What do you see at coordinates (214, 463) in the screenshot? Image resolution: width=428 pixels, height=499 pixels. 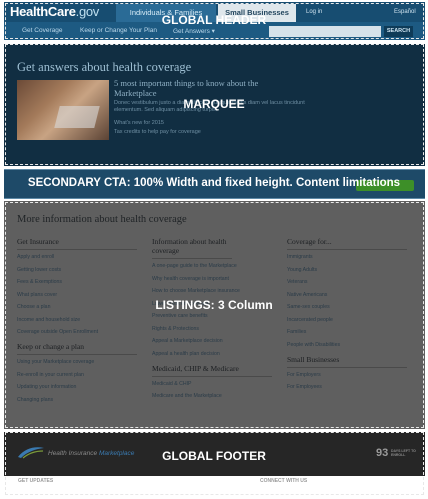 I see `footer-outline` at bounding box center [214, 463].